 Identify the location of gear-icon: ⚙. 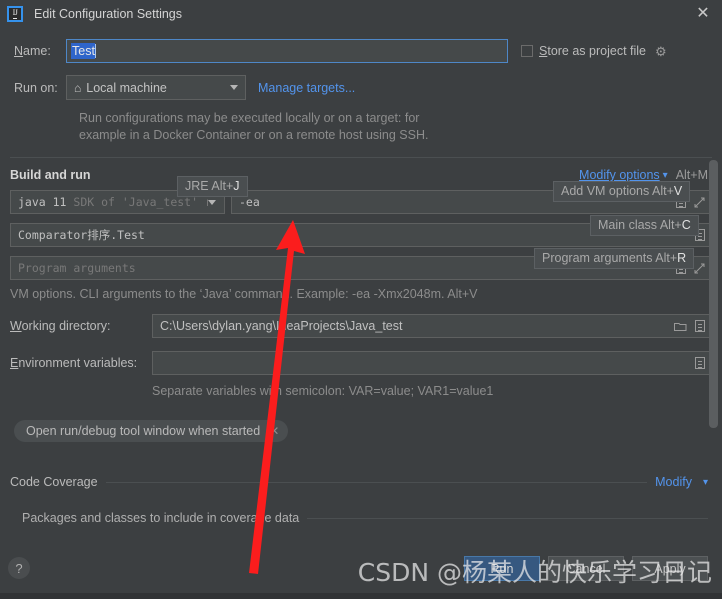
(661, 51).